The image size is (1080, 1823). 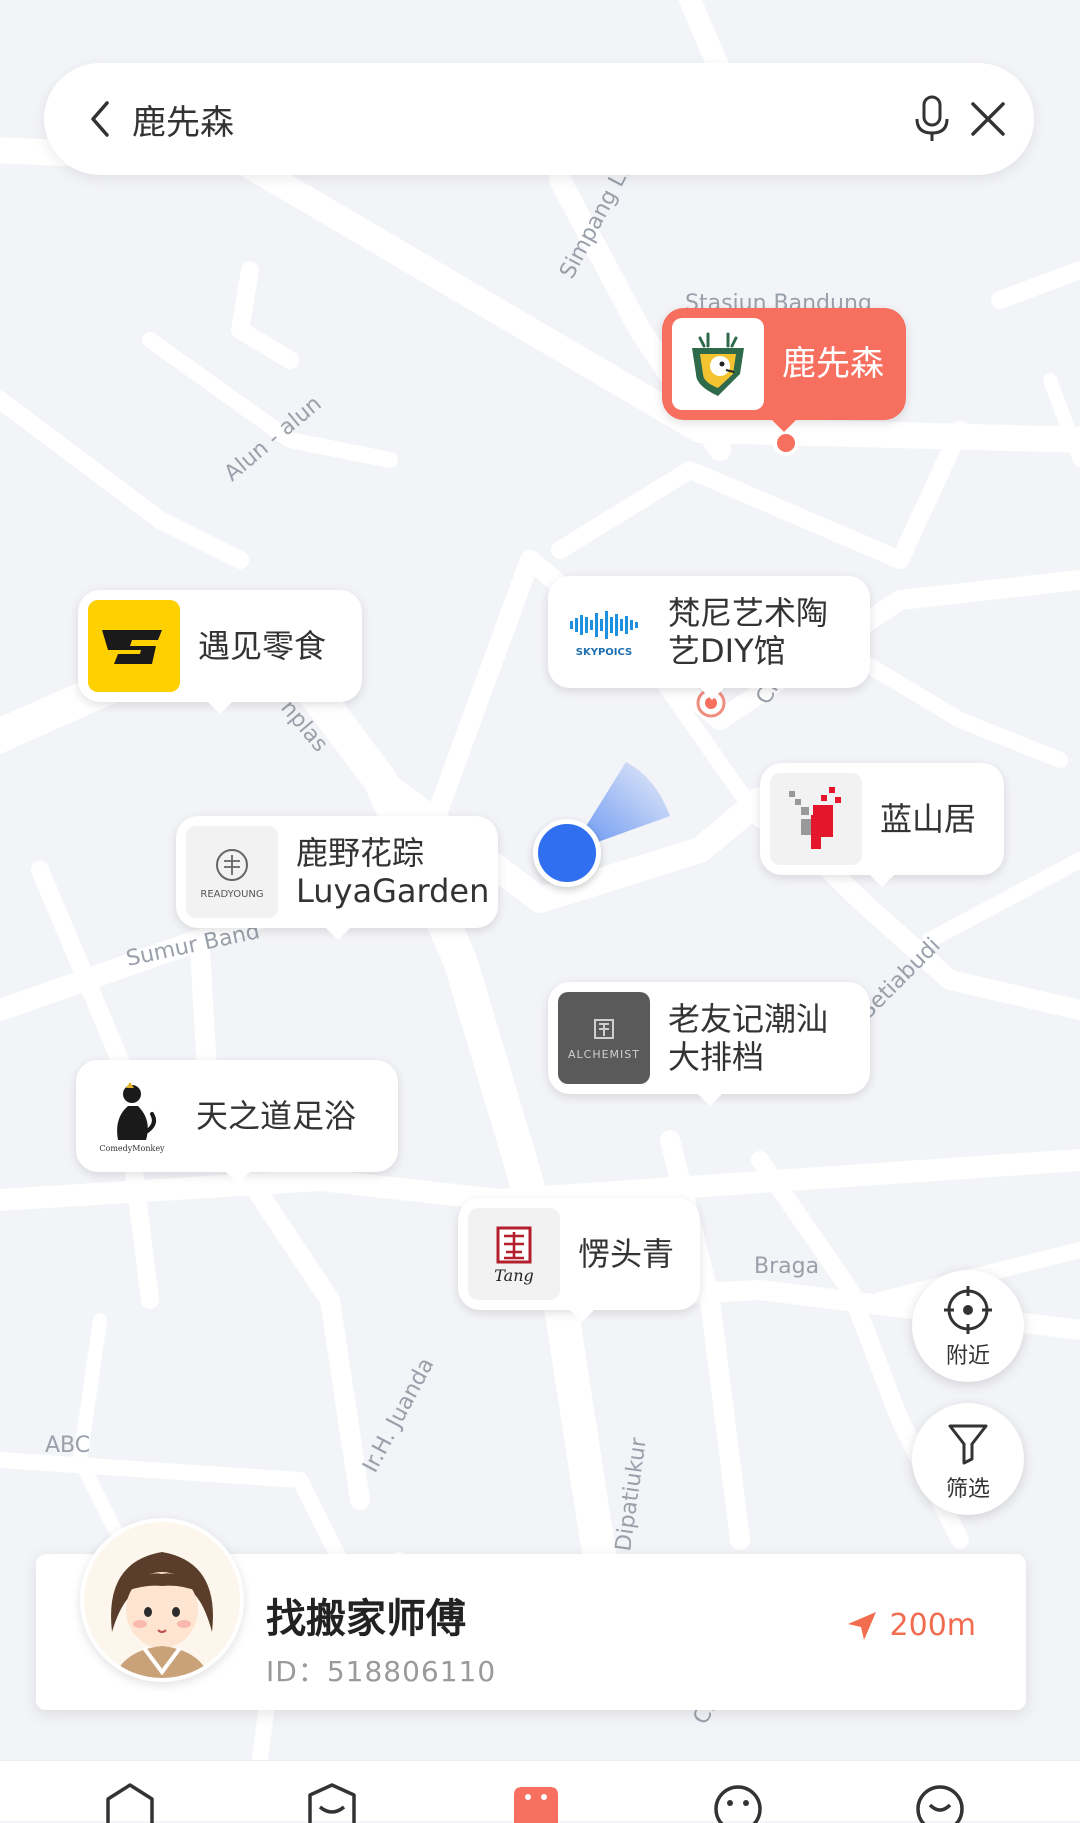 I want to click on alchemist-logo-icon: ALCHEMIST, so click(x=604, y=1038).